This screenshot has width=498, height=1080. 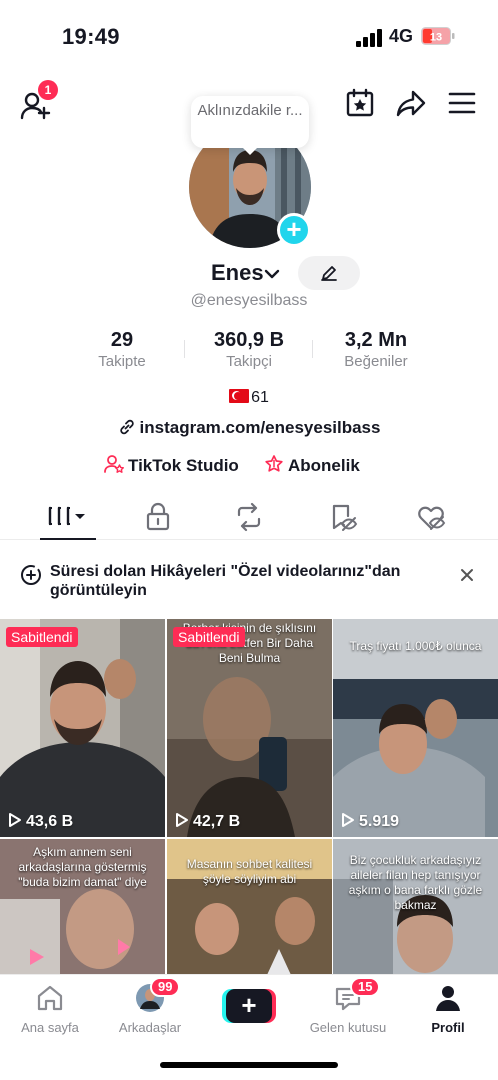 I want to click on active-tab-indicator, so click(x=68, y=539).